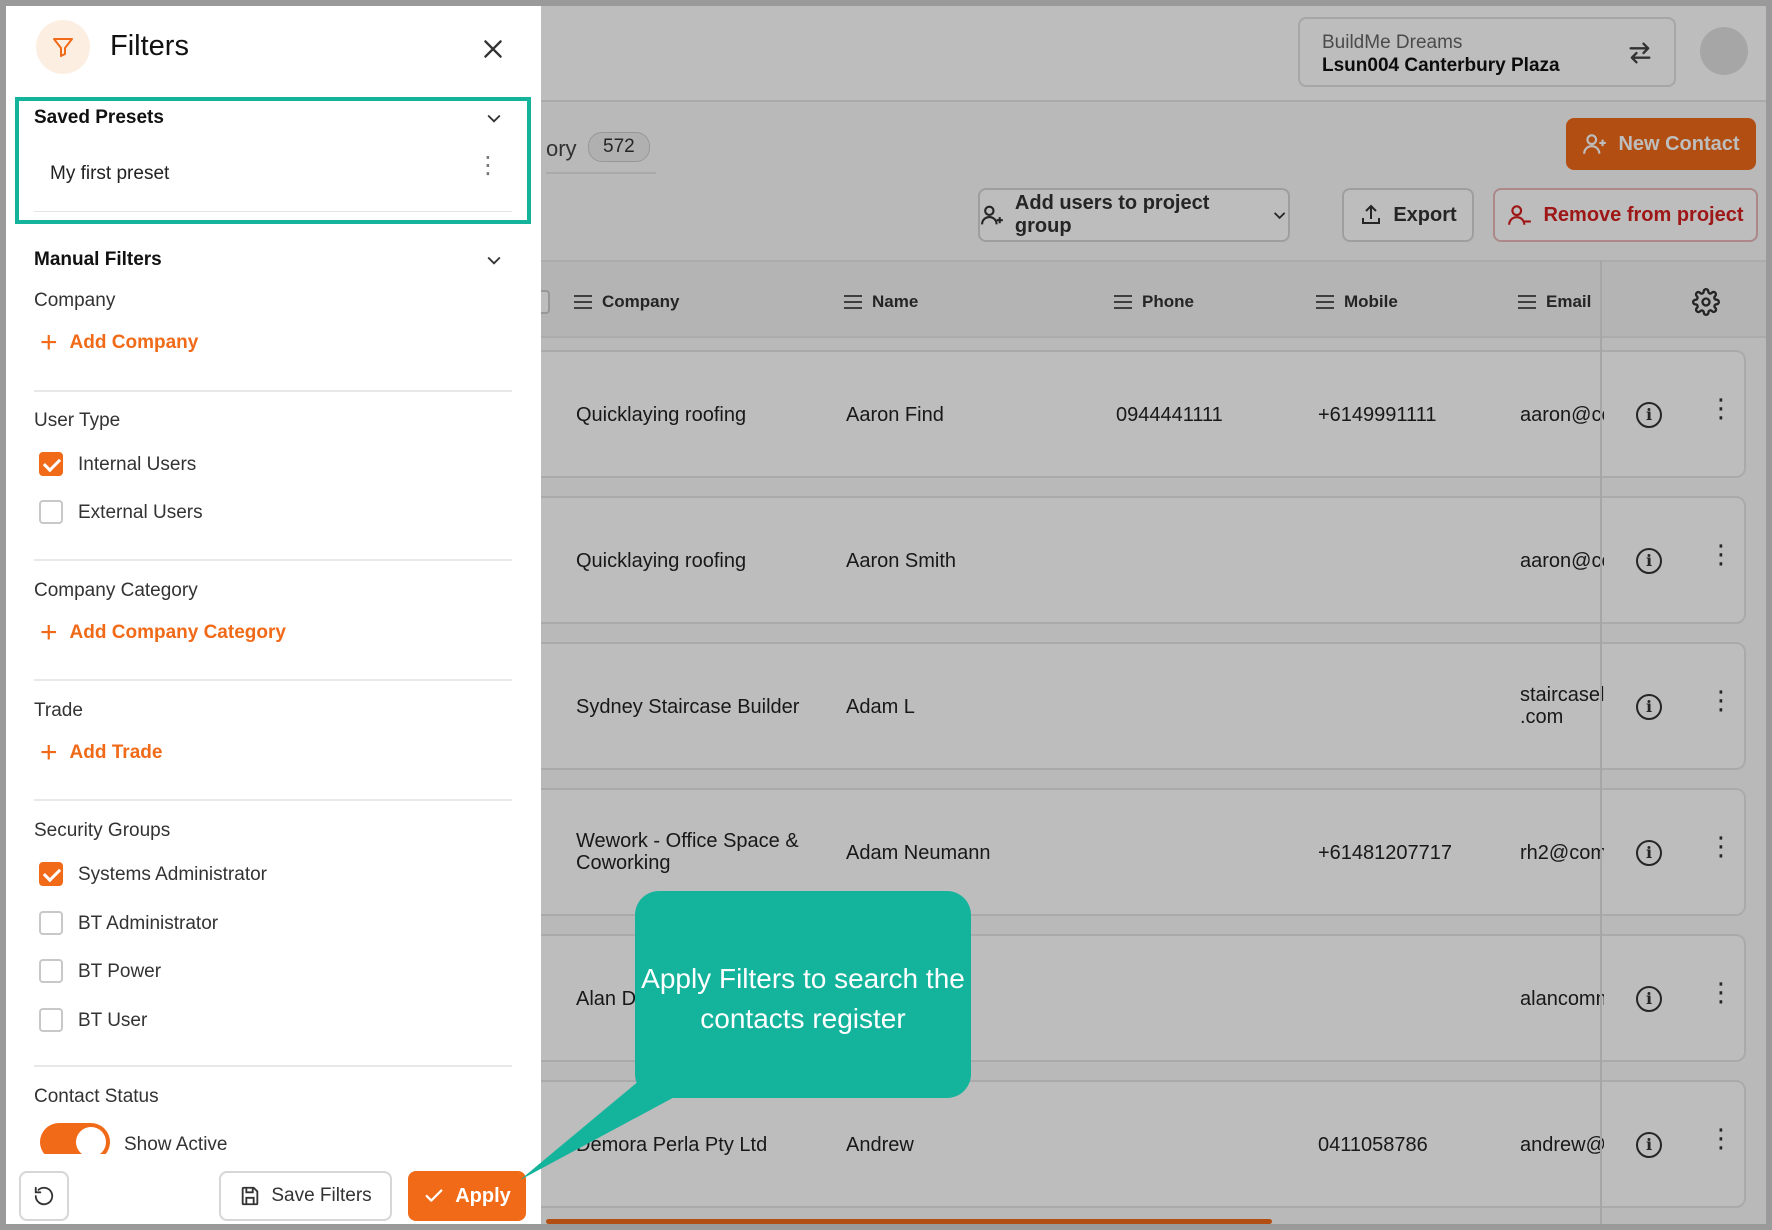 Image resolution: width=1772 pixels, height=1230 pixels. Describe the element at coordinates (148, 923) in the screenshot. I see `bt-administrator-label: BT Administrator` at that location.